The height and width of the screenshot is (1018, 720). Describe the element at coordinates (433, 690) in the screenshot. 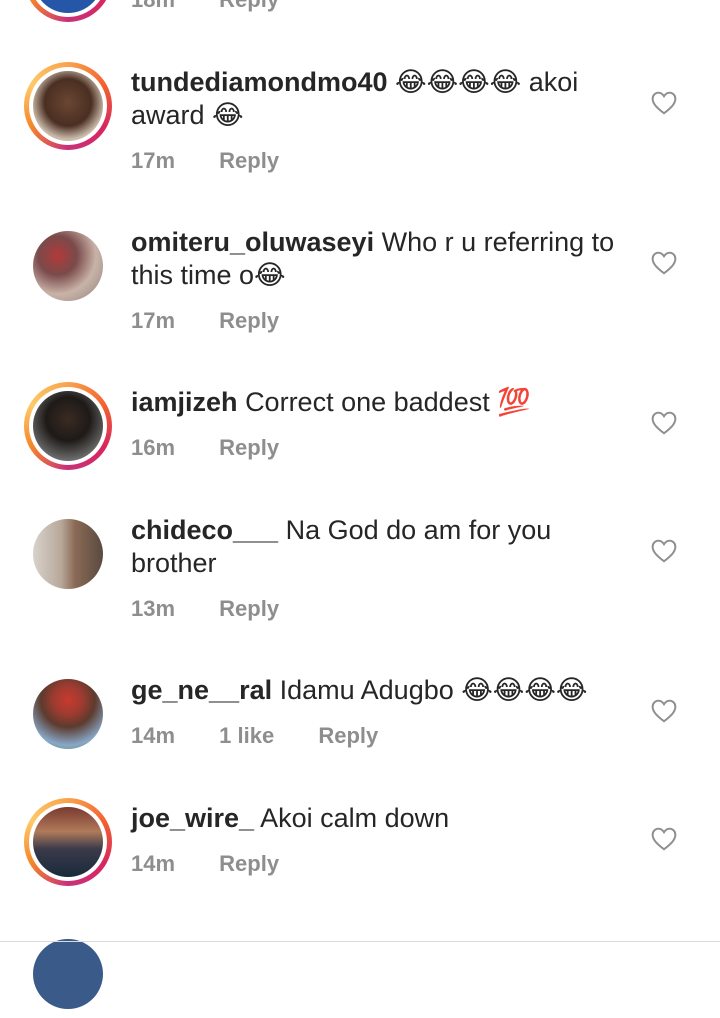

I see `comment-body: Idamu Adugbo 😂😂😂😂` at that location.